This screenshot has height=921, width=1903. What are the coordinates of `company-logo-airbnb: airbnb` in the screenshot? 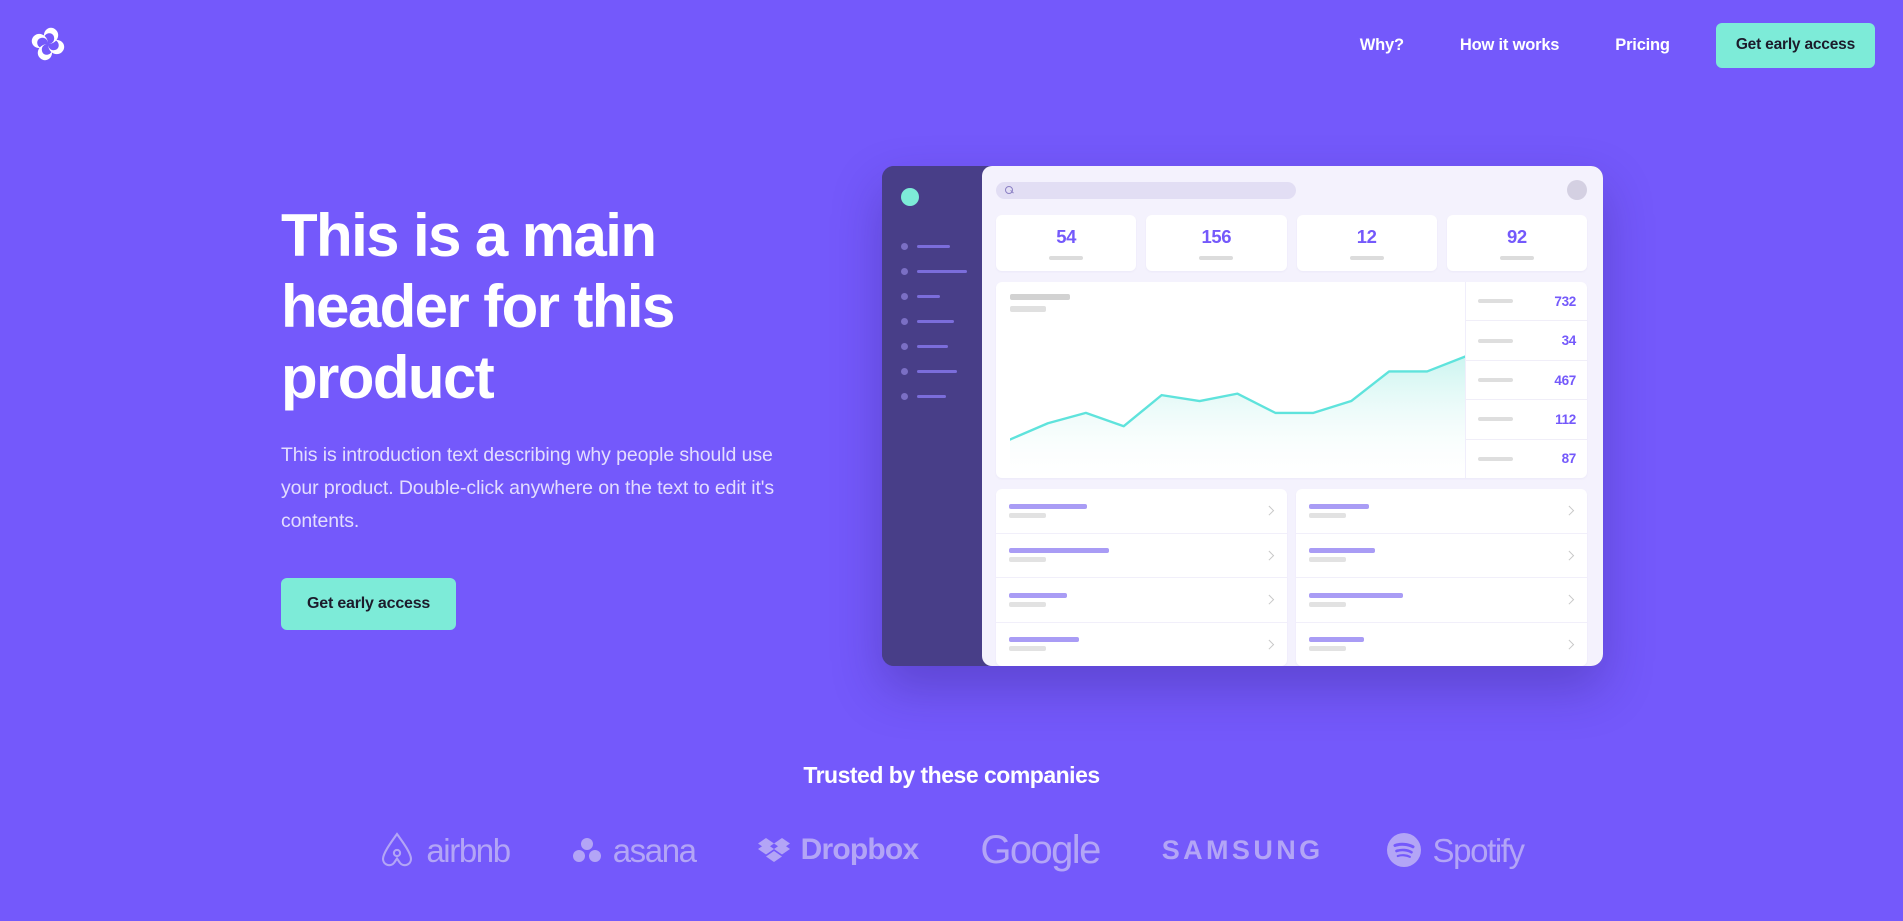 It's located at (445, 850).